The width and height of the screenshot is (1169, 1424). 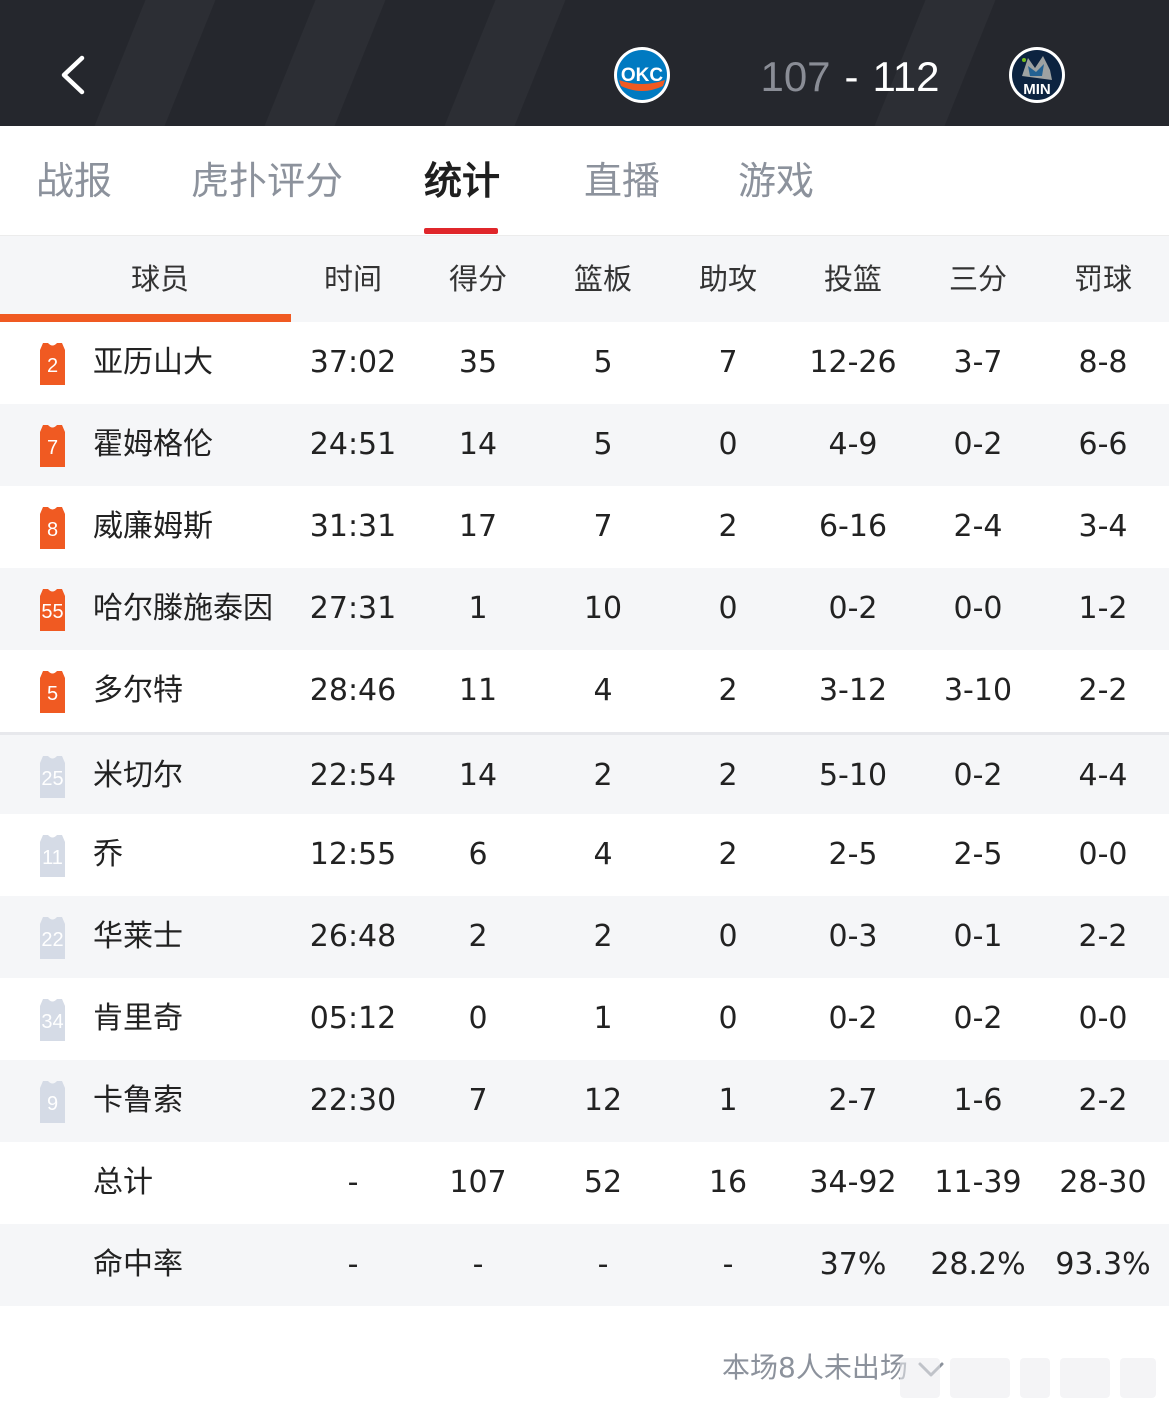 I want to click on player-row: 8 威廉姆斯 31:31 17 7 2 6-16 2-4 3-4, so click(x=584, y=527).